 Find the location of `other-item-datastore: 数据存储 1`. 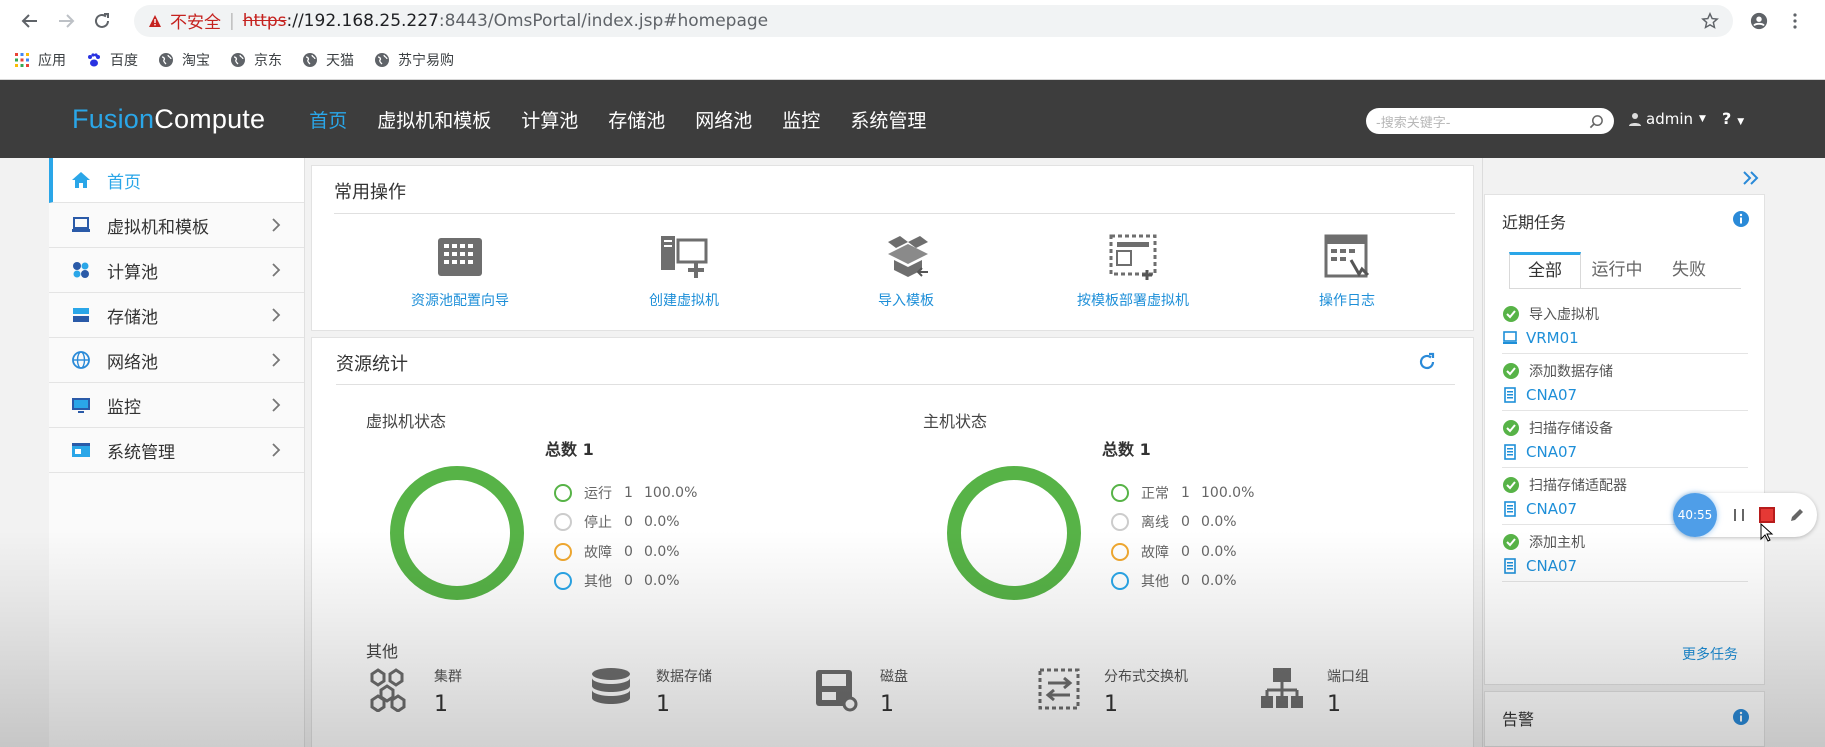

other-item-datastore: 数据存储 1 is located at coordinates (650, 691).